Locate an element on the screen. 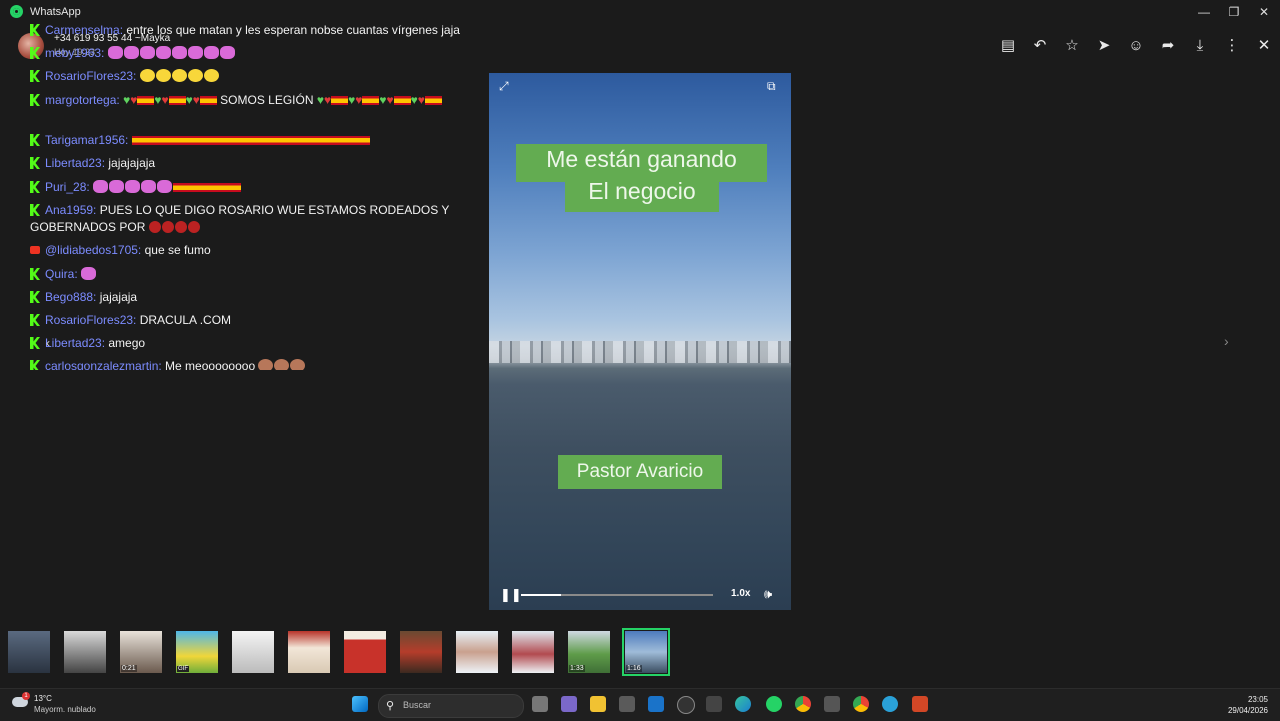  forward-icon: ➦ is located at coordinates (1168, 46).